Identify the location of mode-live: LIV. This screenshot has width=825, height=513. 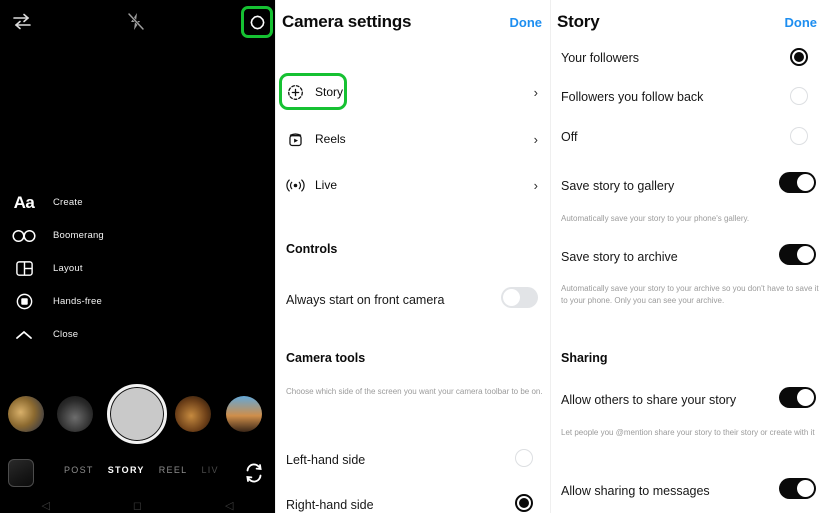
(209, 470).